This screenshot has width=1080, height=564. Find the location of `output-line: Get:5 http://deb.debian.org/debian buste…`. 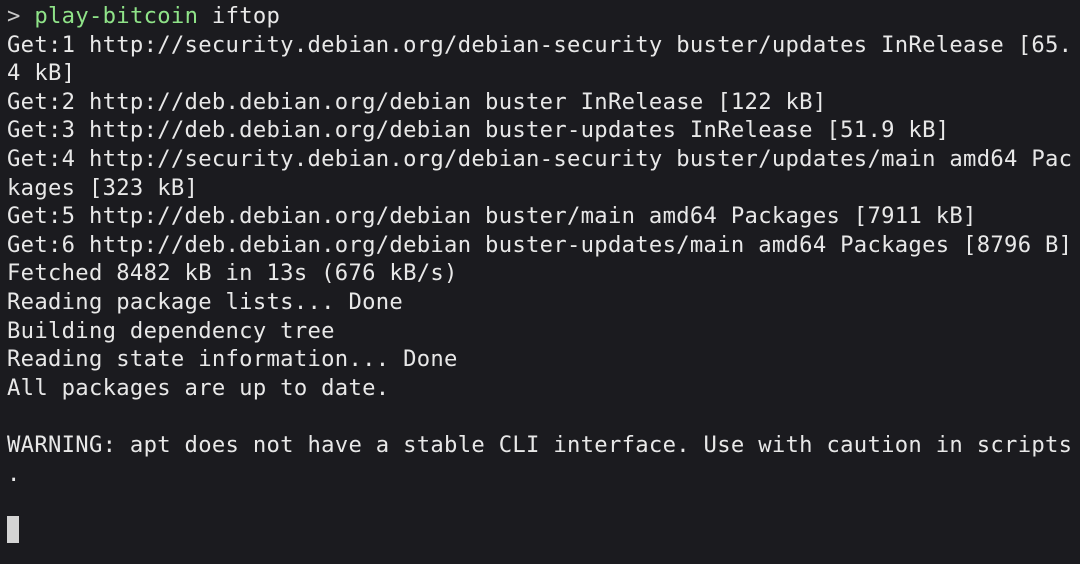

output-line: Get:5 http://deb.debian.org/debian buste… is located at coordinates (492, 216).